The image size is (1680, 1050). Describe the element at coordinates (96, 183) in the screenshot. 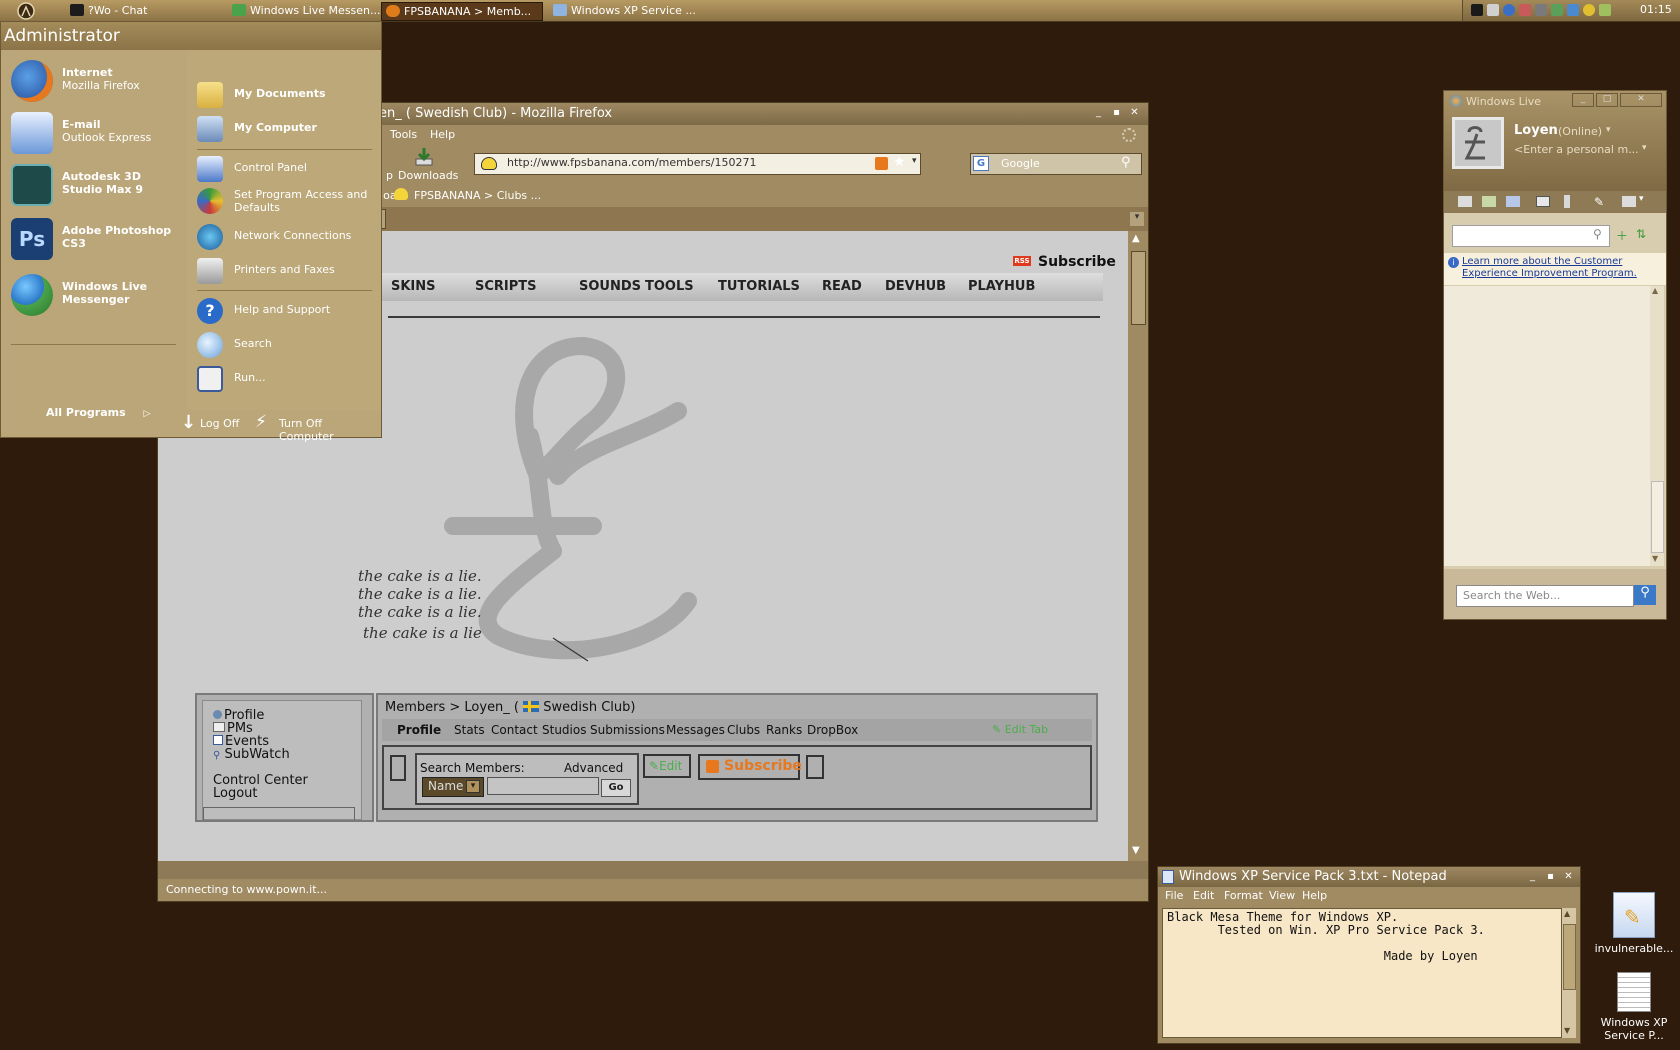

I see `pinned-3dsmax: Autodesk 3D Studio Max 9` at that location.